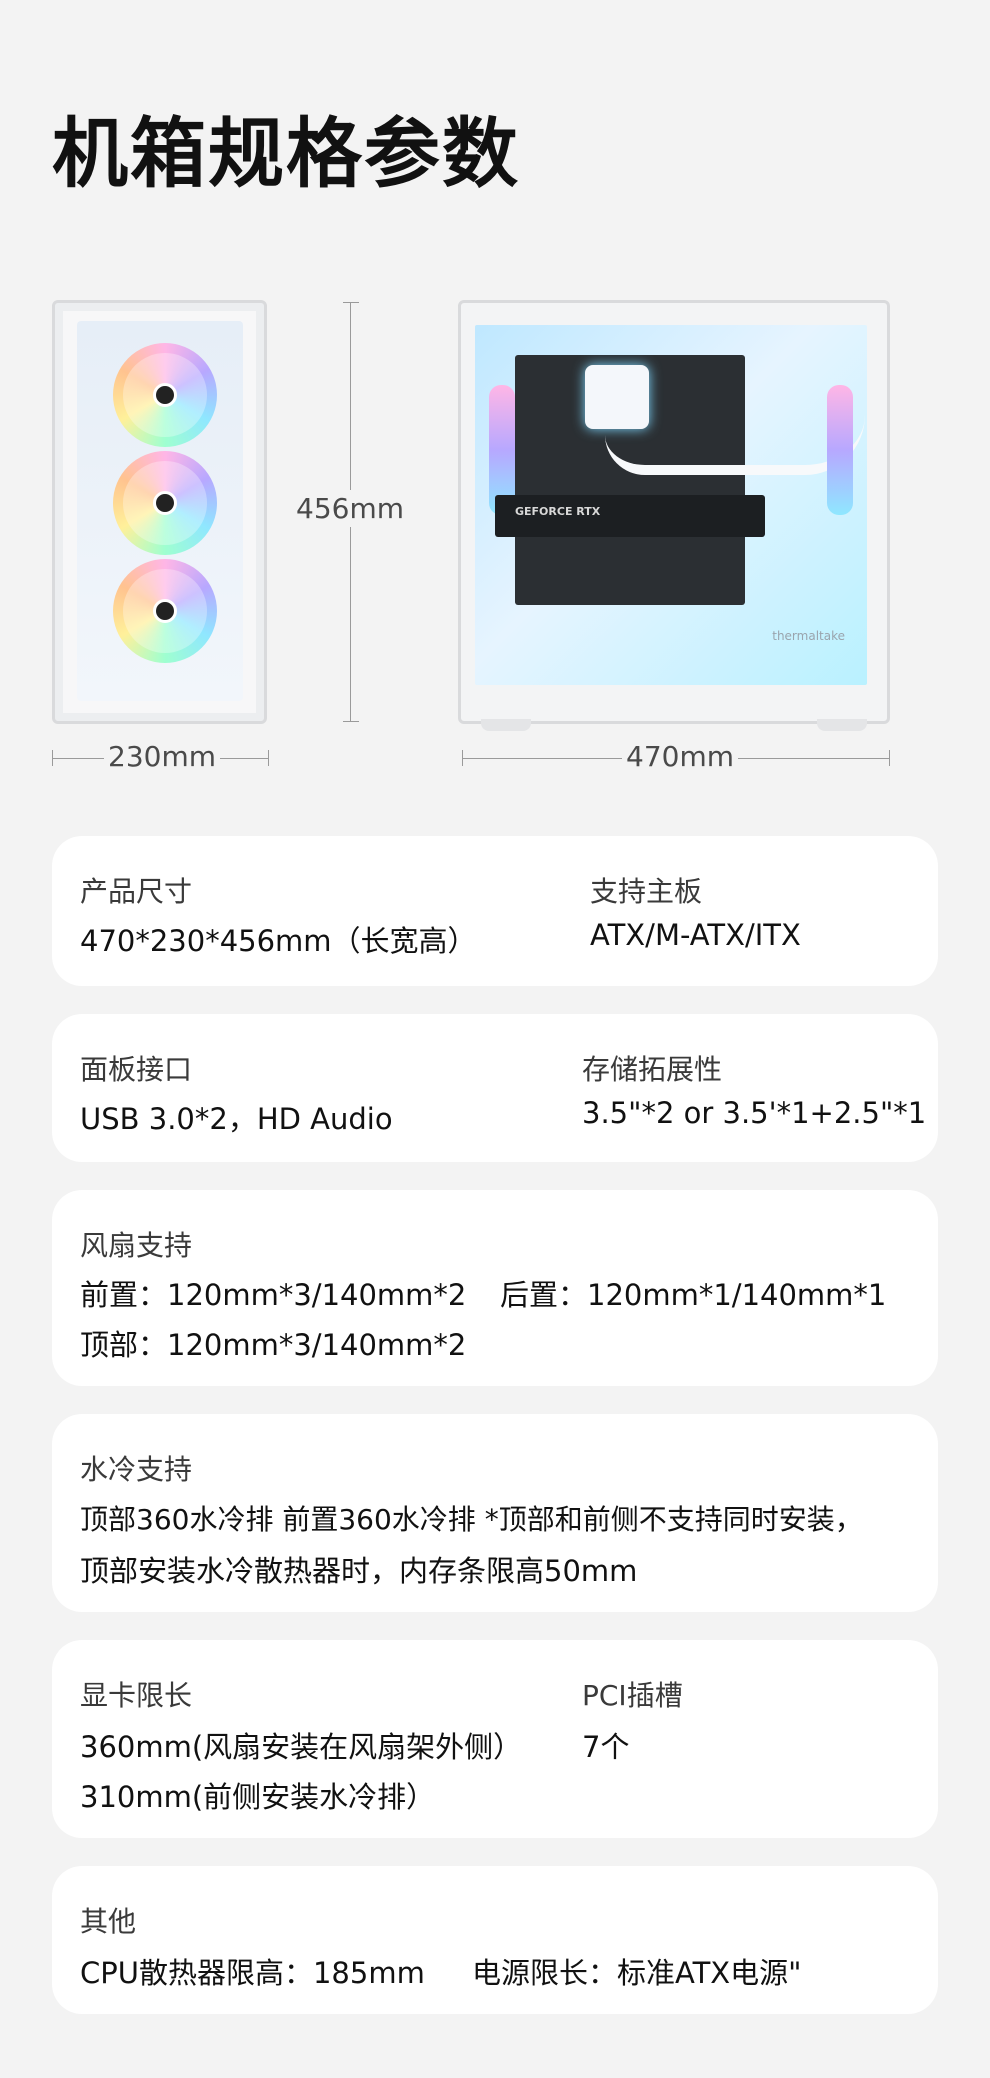 The image size is (990, 2078). I want to click on spec-value-panel: USB 3.0*2，HD Audio, so click(236, 1119).